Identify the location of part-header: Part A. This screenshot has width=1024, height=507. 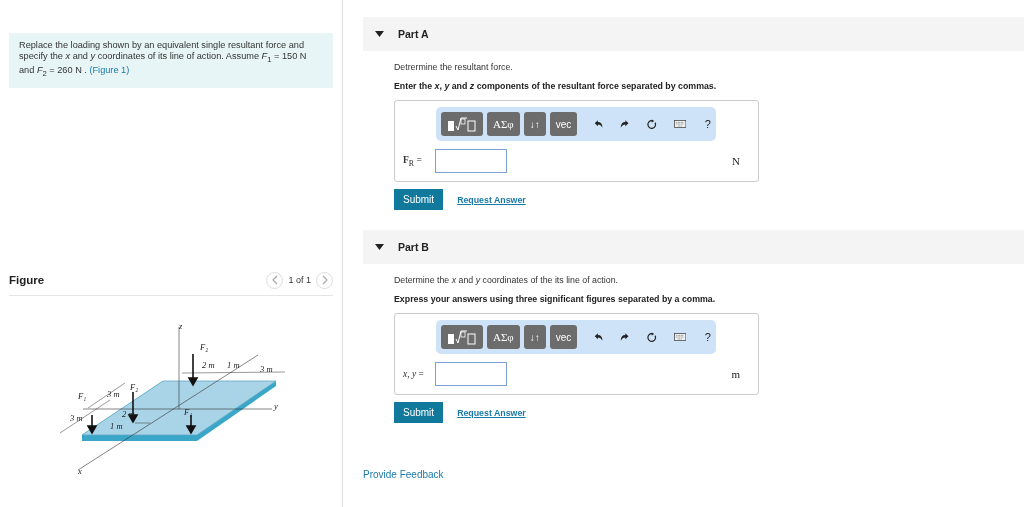
(693, 34).